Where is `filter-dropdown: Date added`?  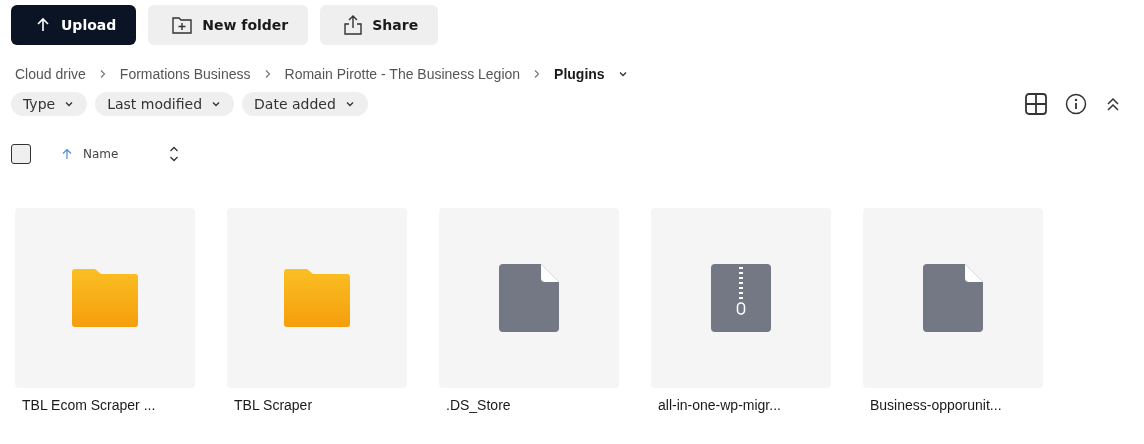 filter-dropdown: Date added is located at coordinates (305, 104).